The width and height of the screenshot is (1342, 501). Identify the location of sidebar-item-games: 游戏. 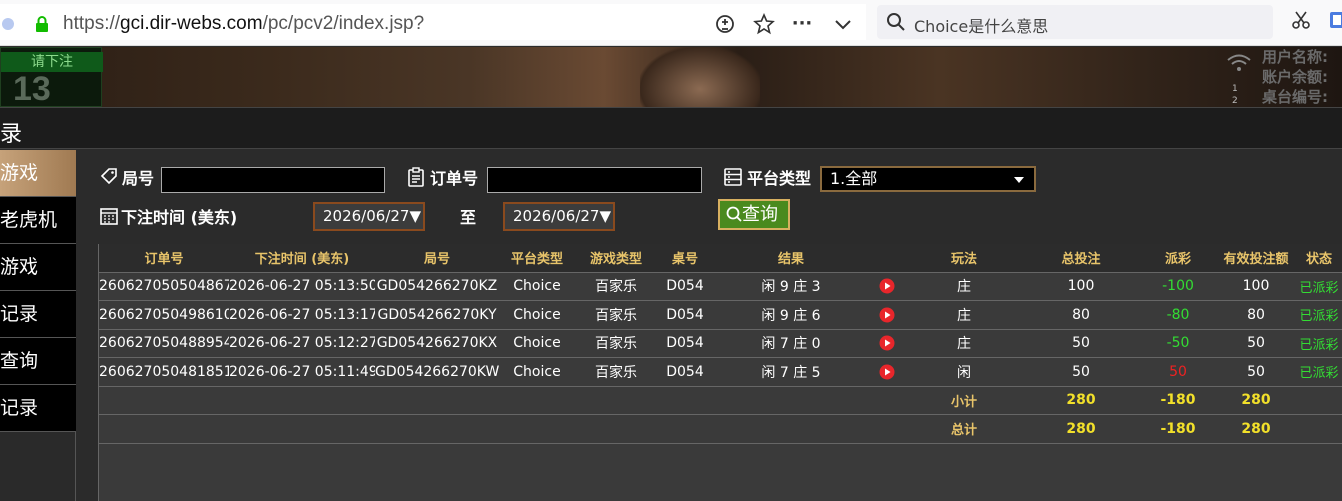
(38, 173).